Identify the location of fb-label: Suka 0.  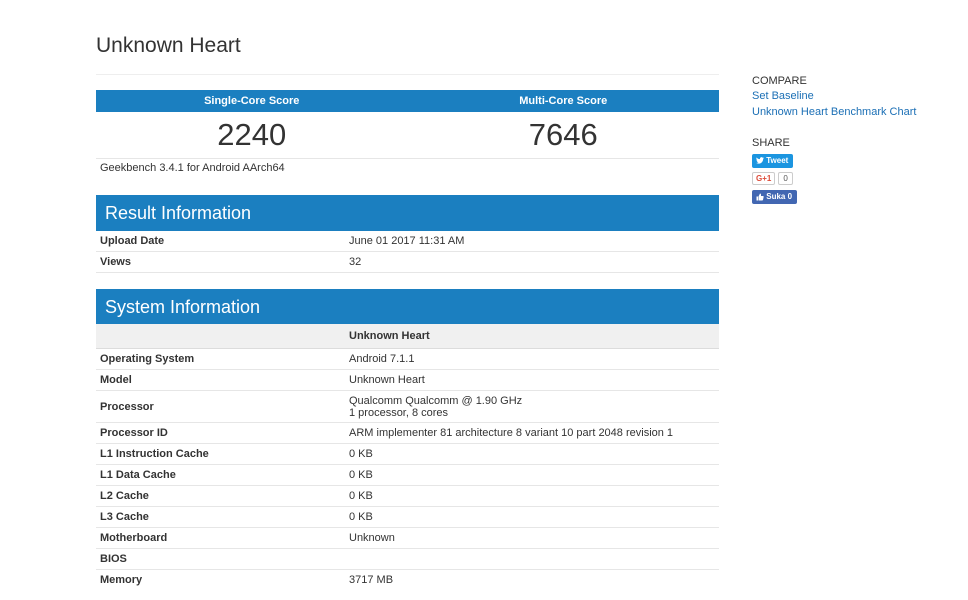
(779, 196).